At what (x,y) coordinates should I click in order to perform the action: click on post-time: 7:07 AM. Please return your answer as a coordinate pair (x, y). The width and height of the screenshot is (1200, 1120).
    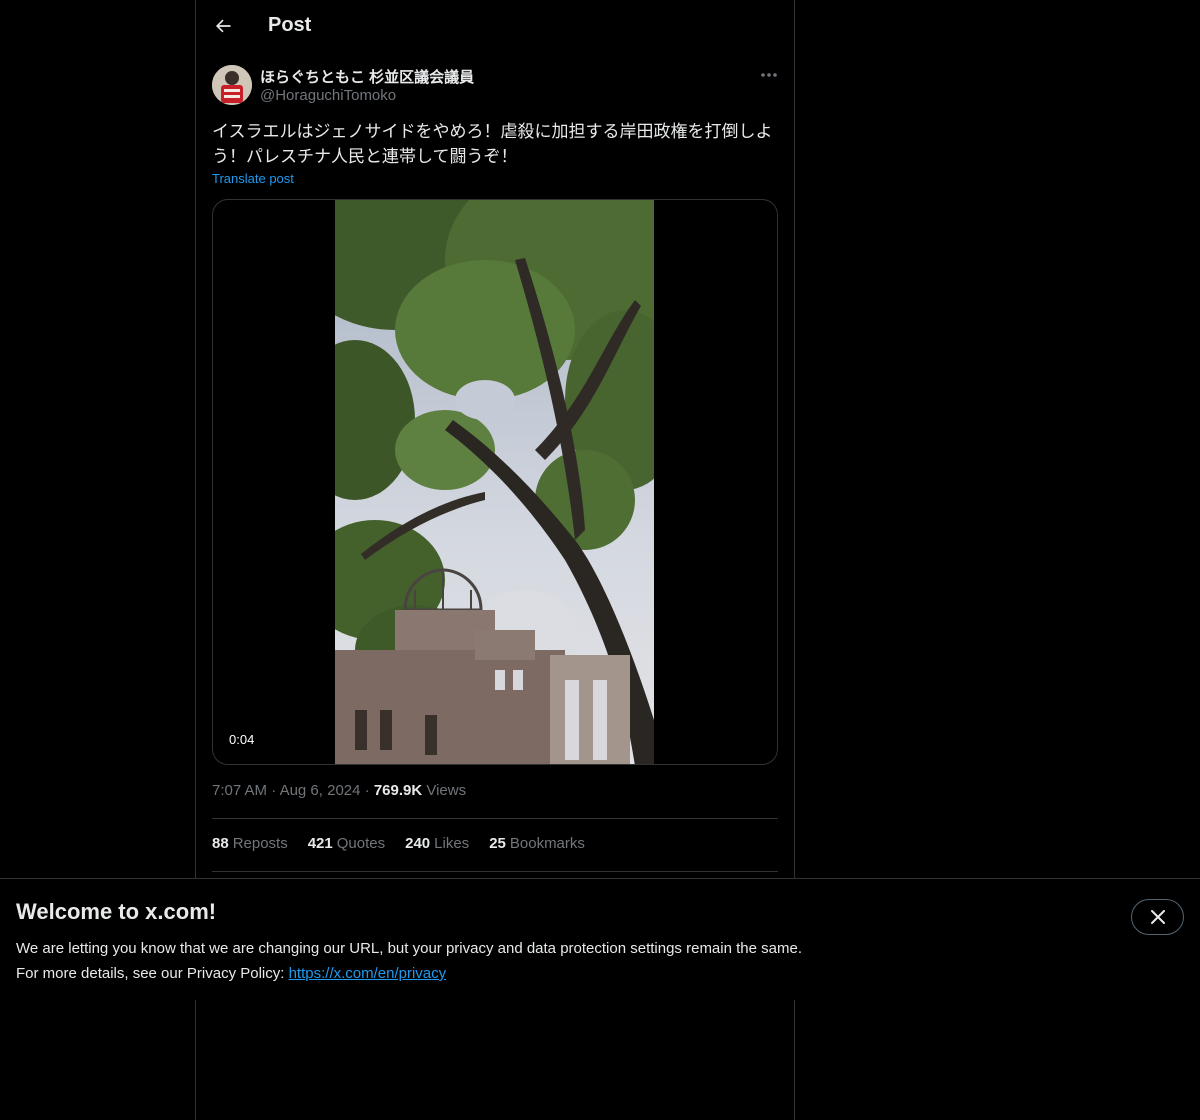
    Looking at the image, I should click on (239, 790).